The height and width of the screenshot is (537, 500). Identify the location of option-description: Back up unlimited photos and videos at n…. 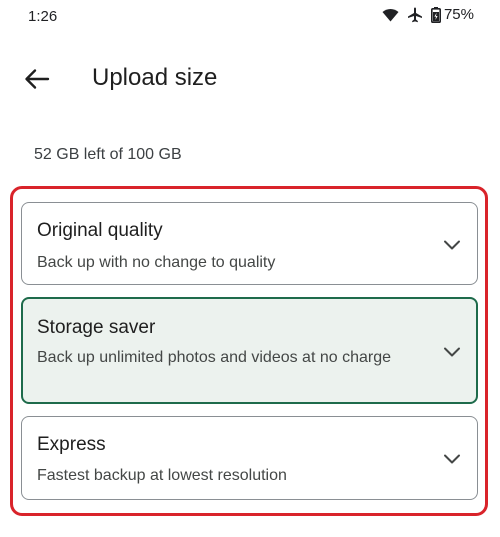
(214, 357).